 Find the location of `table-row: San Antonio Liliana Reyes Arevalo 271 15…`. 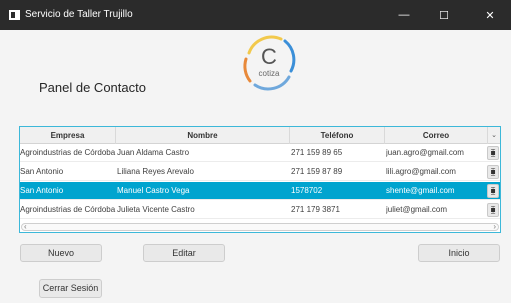

table-row: San Antonio Liliana Reyes Arevalo 271 15… is located at coordinates (260, 172).